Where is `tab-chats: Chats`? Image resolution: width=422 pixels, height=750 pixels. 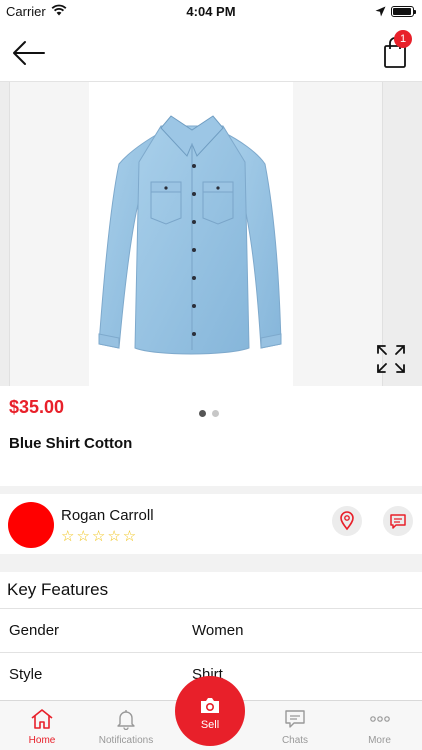 tab-chats: Chats is located at coordinates (295, 725).